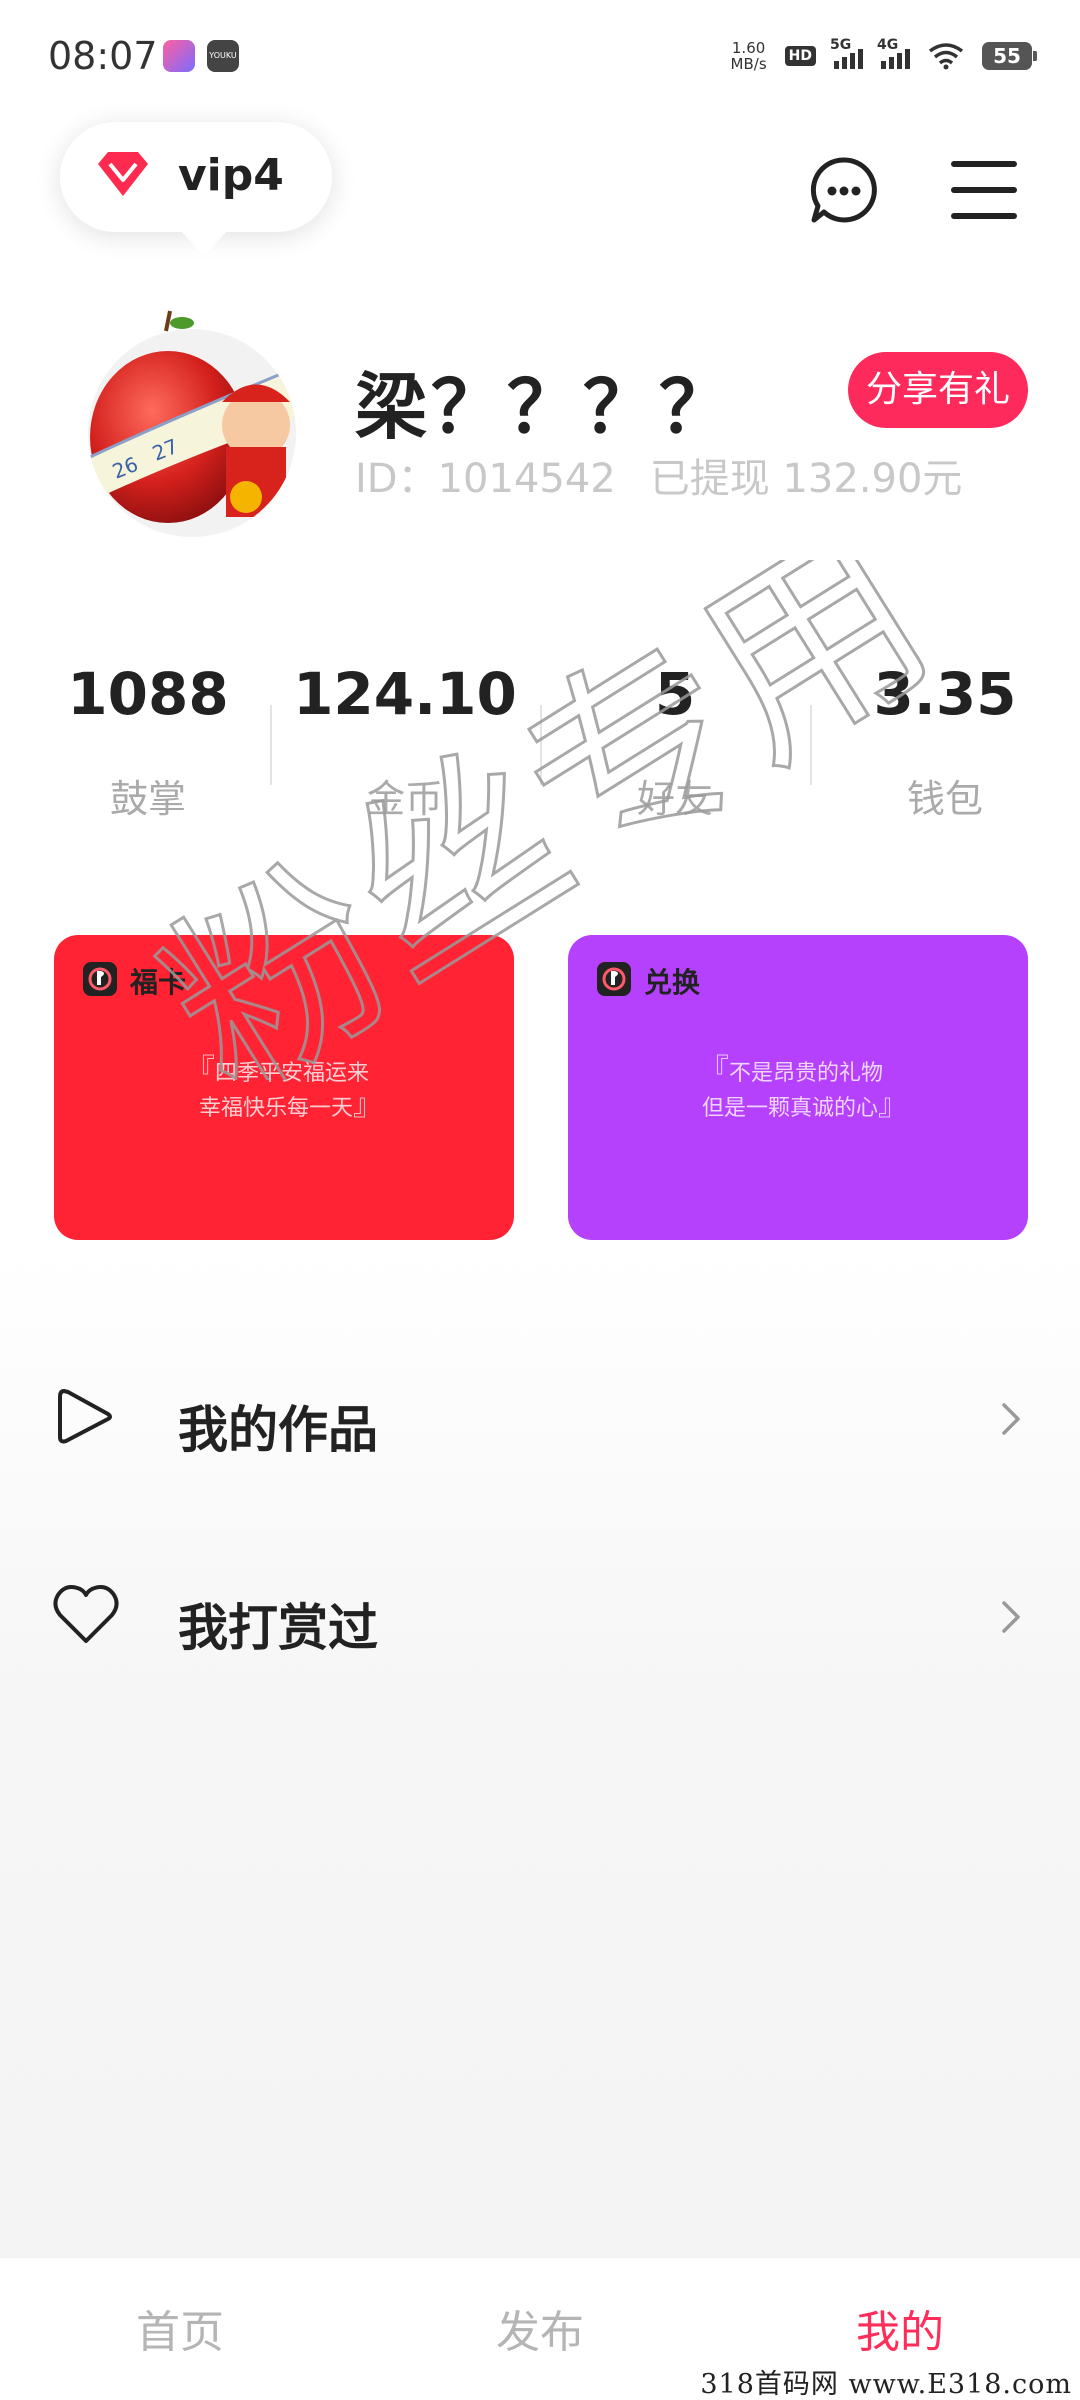 This screenshot has height=2400, width=1080. I want to click on stat-value: 5, so click(675, 694).